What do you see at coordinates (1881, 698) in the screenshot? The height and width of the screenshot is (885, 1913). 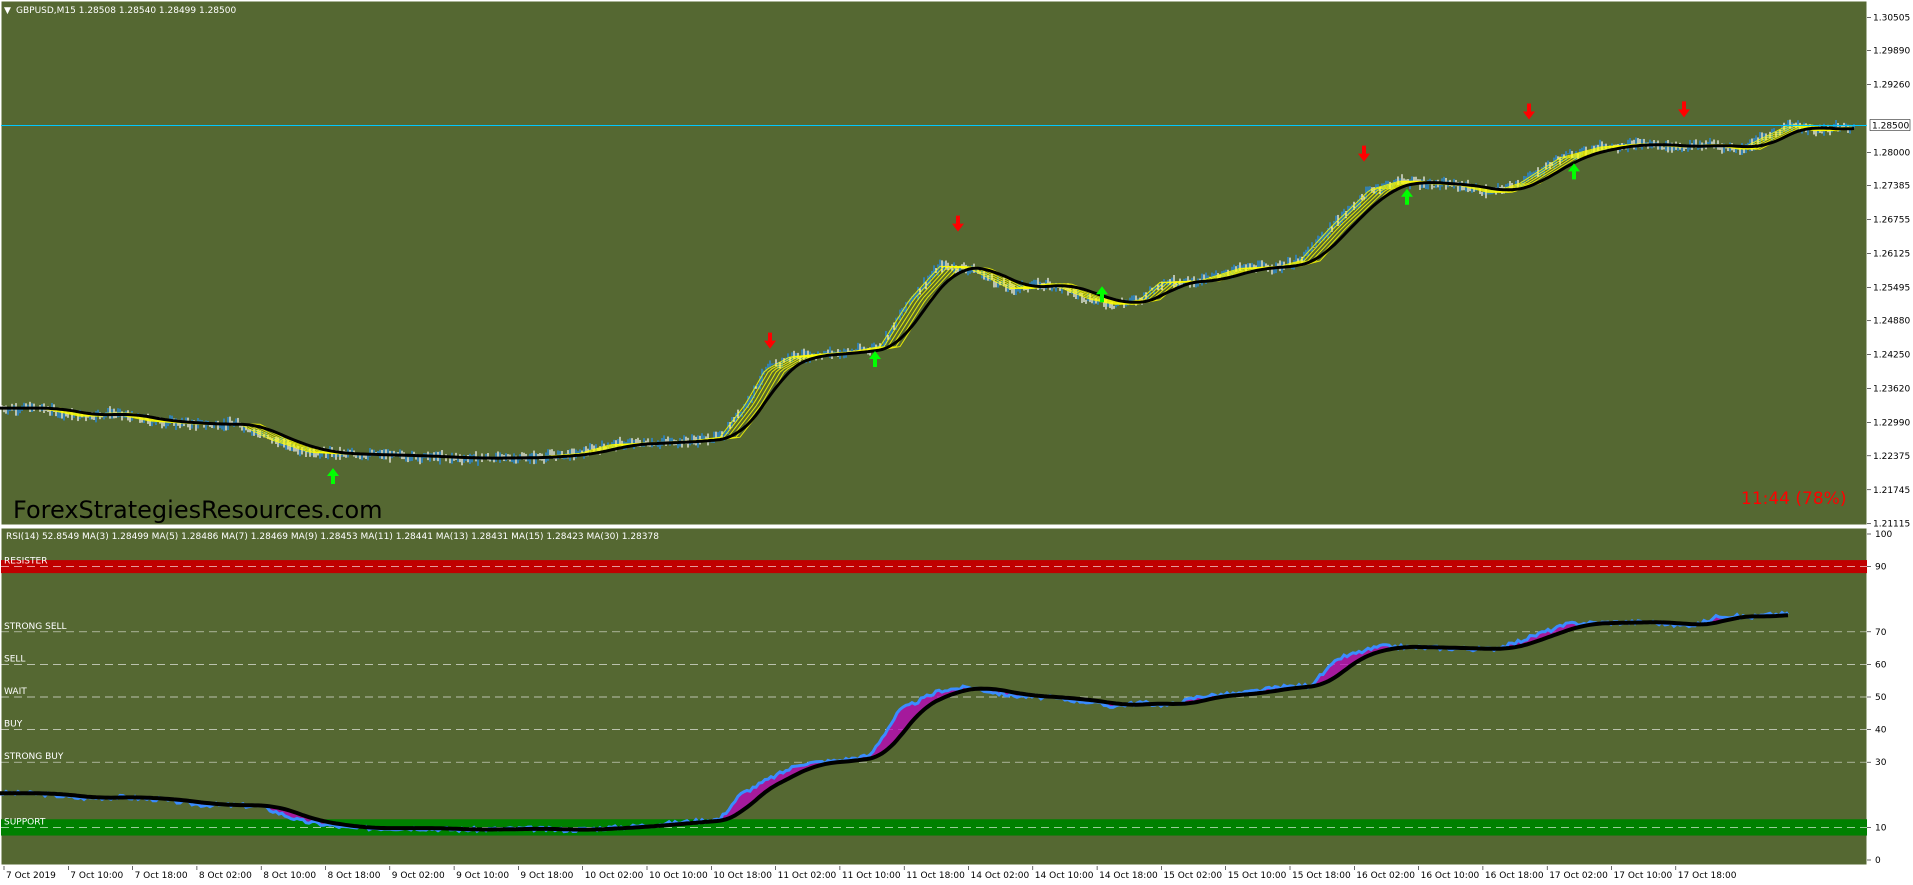 I see `rsi-tick-label: 50` at bounding box center [1881, 698].